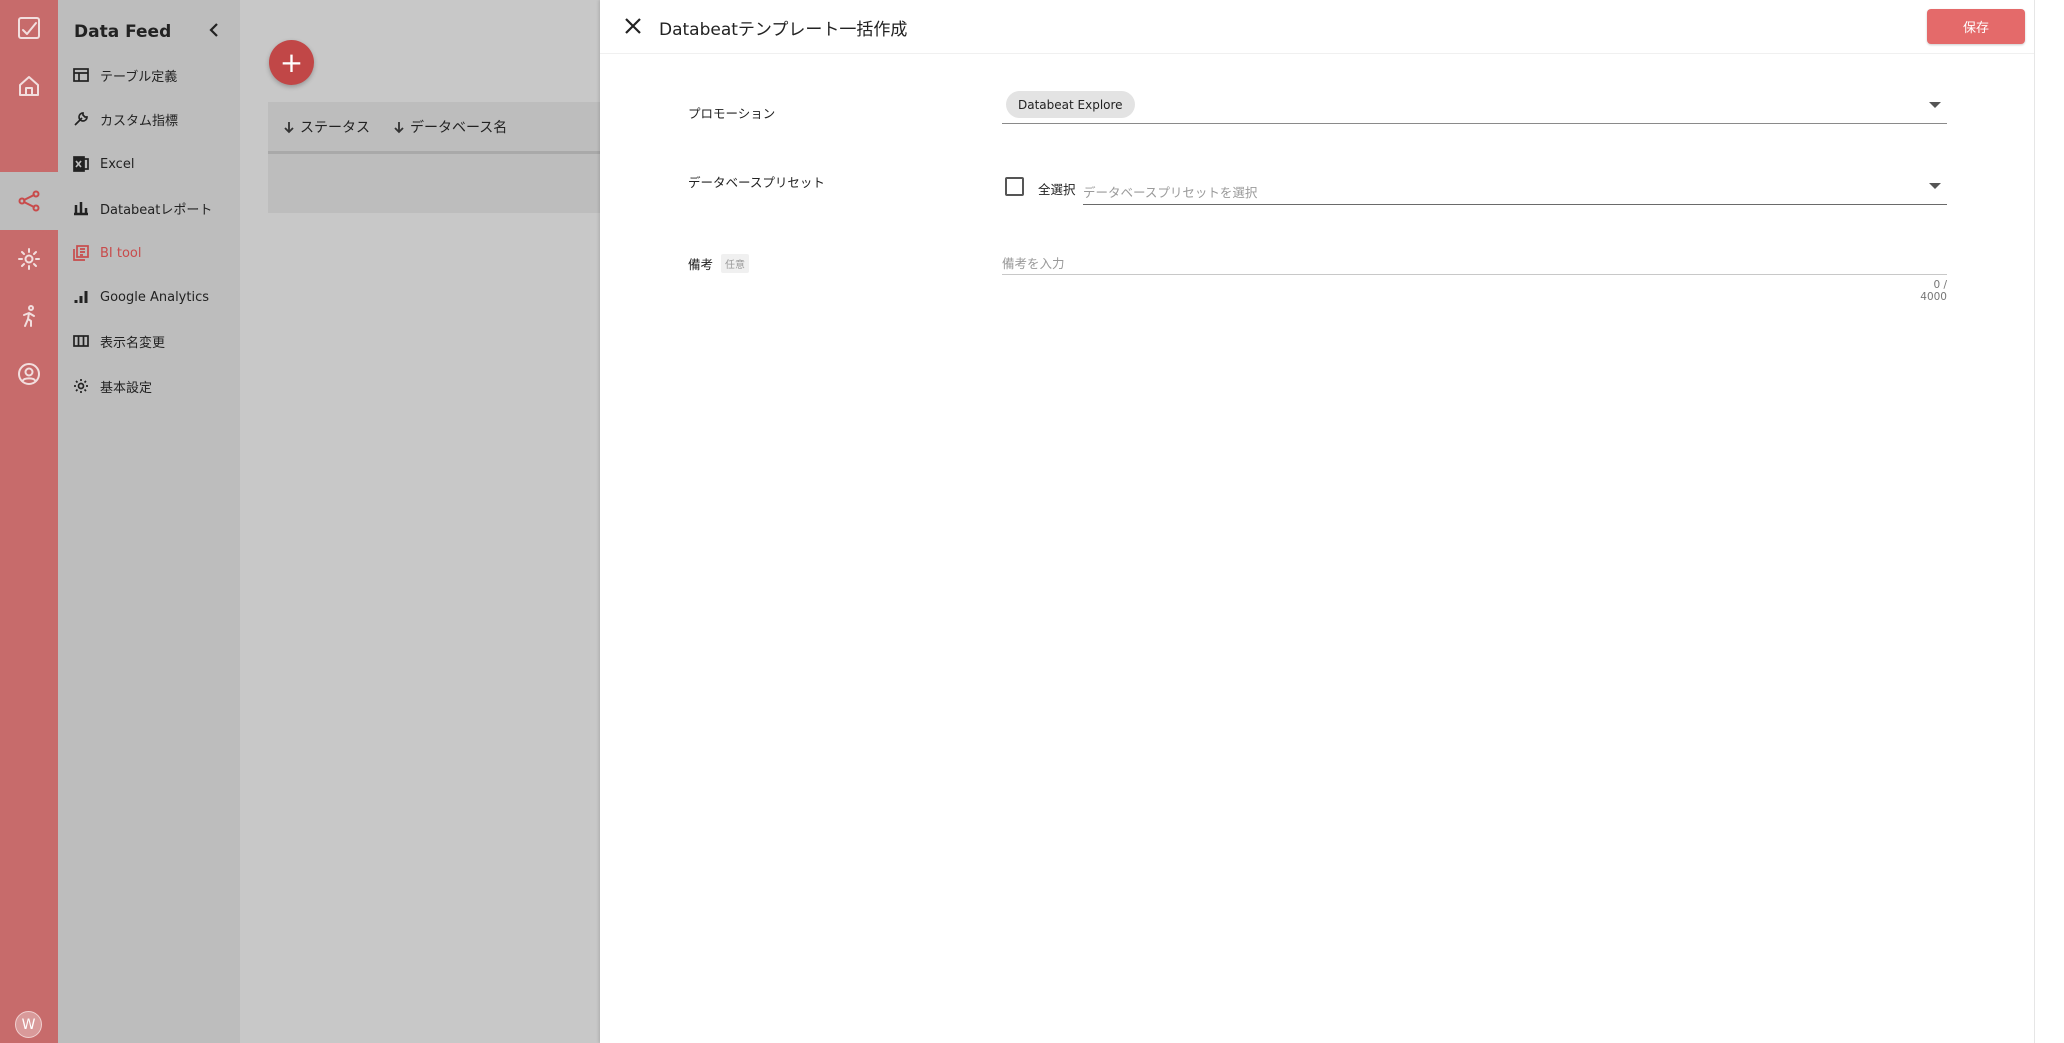 The width and height of the screenshot is (2064, 1043). Describe the element at coordinates (29, 521) in the screenshot. I see `icon-rail: W` at that location.